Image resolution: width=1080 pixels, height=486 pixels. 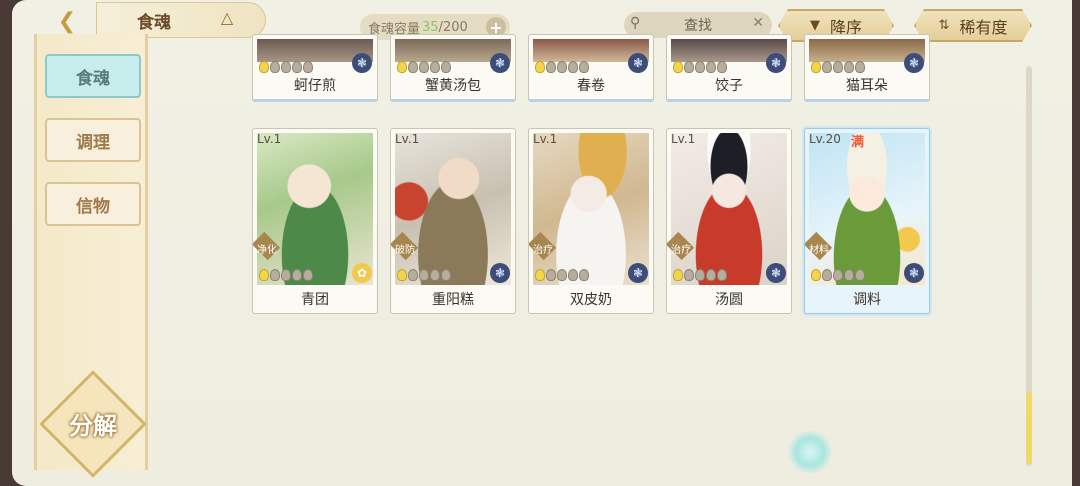 I want to click on search-icon: ⚲, so click(x=635, y=23).